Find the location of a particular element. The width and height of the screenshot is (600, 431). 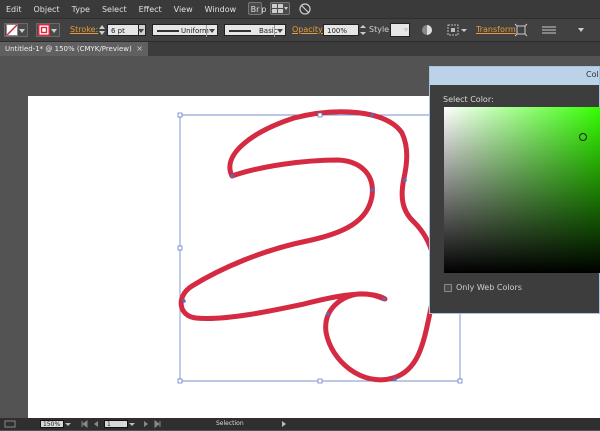

document-tab: Untitled-1* @ 150% (CMYK/Preview) × is located at coordinates (74, 49).